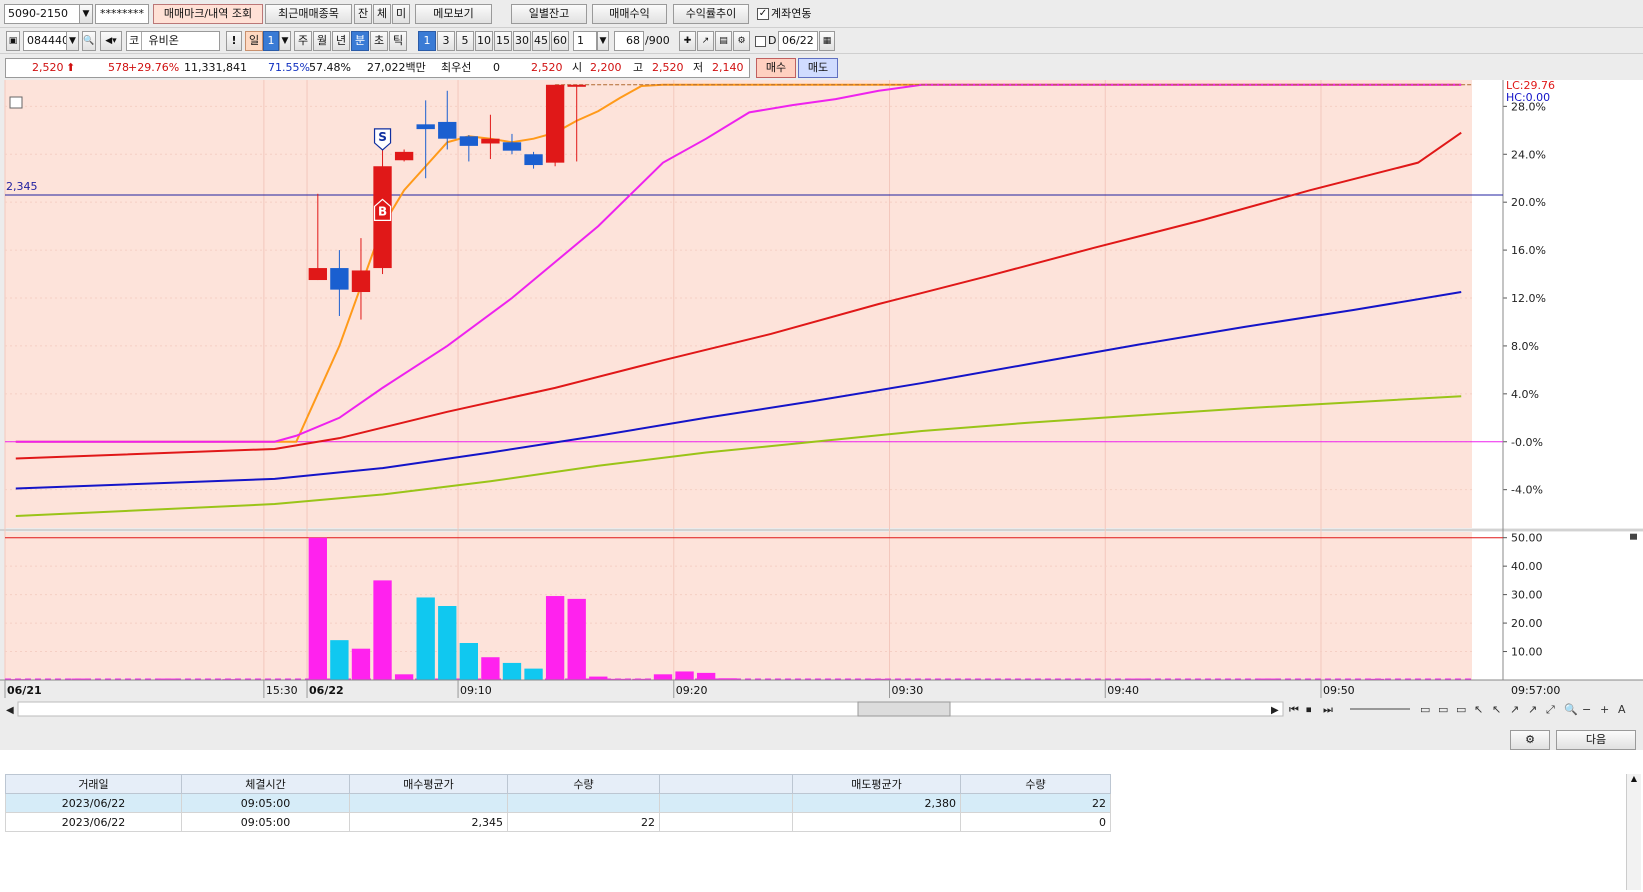 The height and width of the screenshot is (892, 1643). Describe the element at coordinates (1425, 709) in the screenshot. I see `layout1-icon: ▭` at that location.